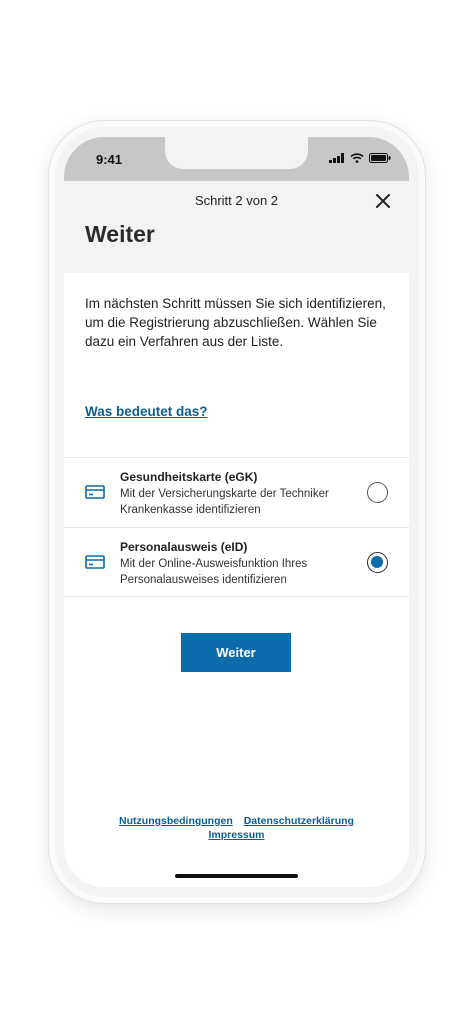 The image size is (473, 1024). I want to click on page-title: Weiter, so click(120, 234).